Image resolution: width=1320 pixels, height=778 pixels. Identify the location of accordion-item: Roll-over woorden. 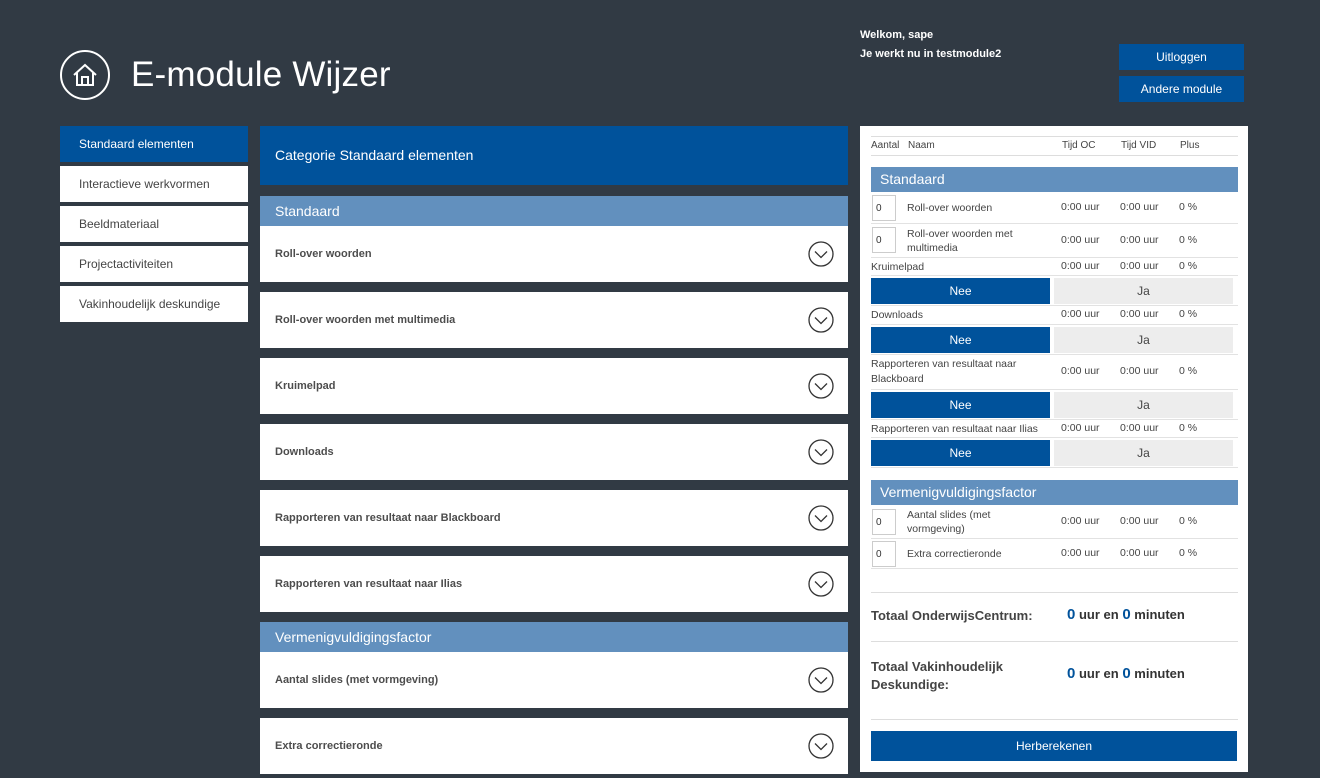
(554, 254).